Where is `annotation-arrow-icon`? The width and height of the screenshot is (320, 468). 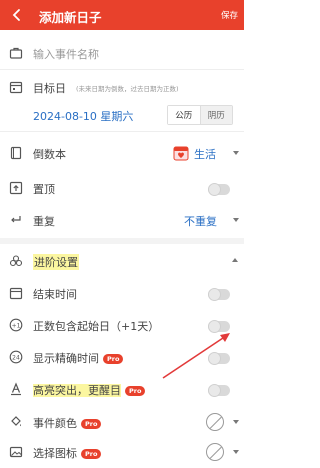
annotation-arrow-icon is located at coordinates (196, 356).